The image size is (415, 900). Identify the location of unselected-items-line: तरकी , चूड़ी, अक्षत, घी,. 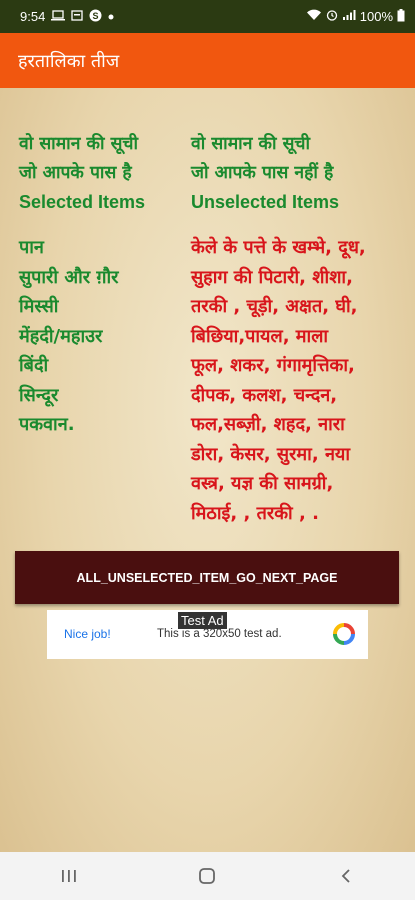
(274, 306).